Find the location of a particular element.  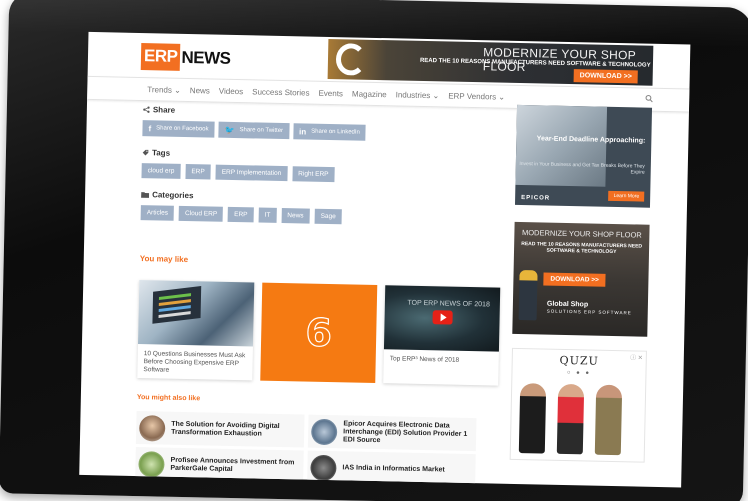

nav-item-news: News is located at coordinates (200, 90).